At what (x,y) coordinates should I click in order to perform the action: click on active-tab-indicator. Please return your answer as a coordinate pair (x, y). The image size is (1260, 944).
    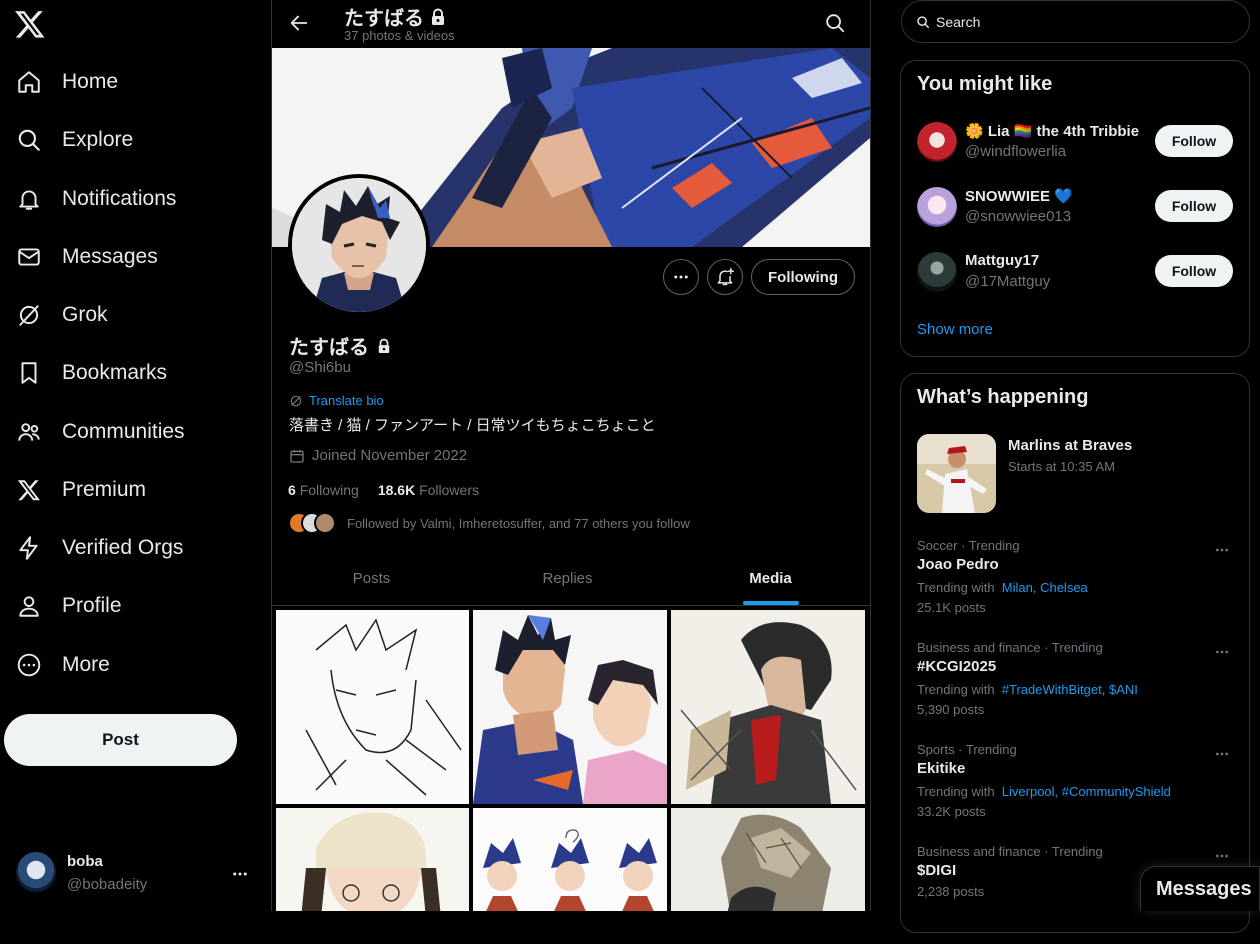
    Looking at the image, I should click on (771, 603).